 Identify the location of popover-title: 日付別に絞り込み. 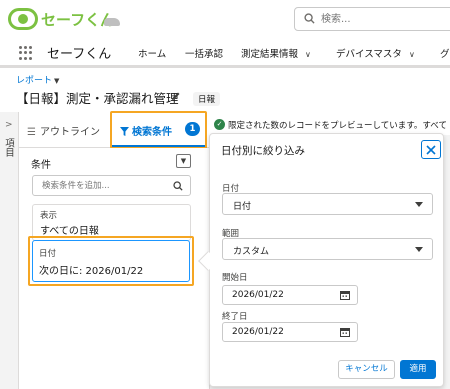
(263, 151).